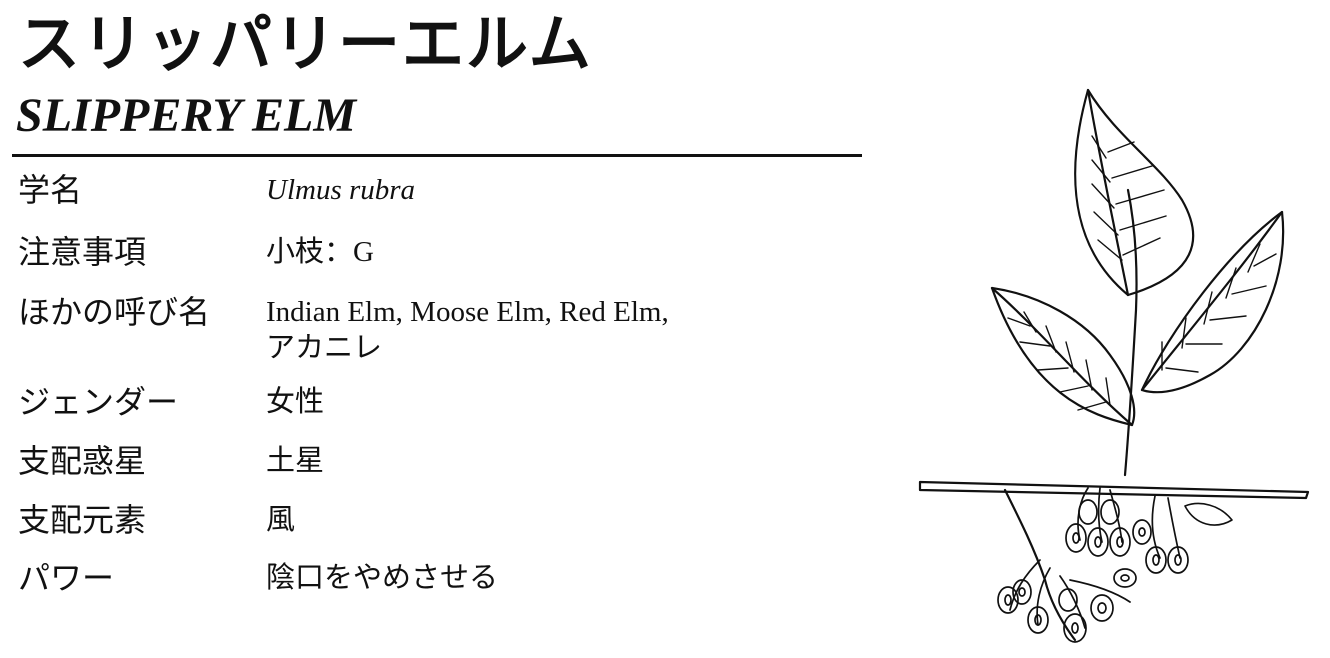 The width and height of the screenshot is (1330, 658). I want to click on gender-value: 女性, so click(295, 402).